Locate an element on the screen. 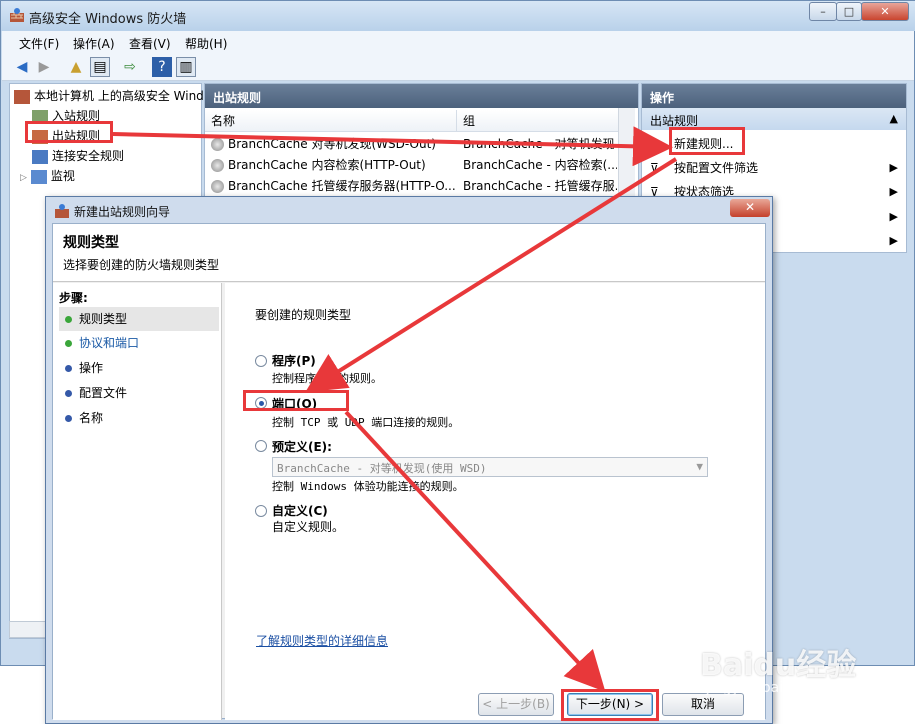 Image resolution: width=915 pixels, height=724 pixels. baidu-watermark: Baidu经验 is located at coordinates (778, 665).